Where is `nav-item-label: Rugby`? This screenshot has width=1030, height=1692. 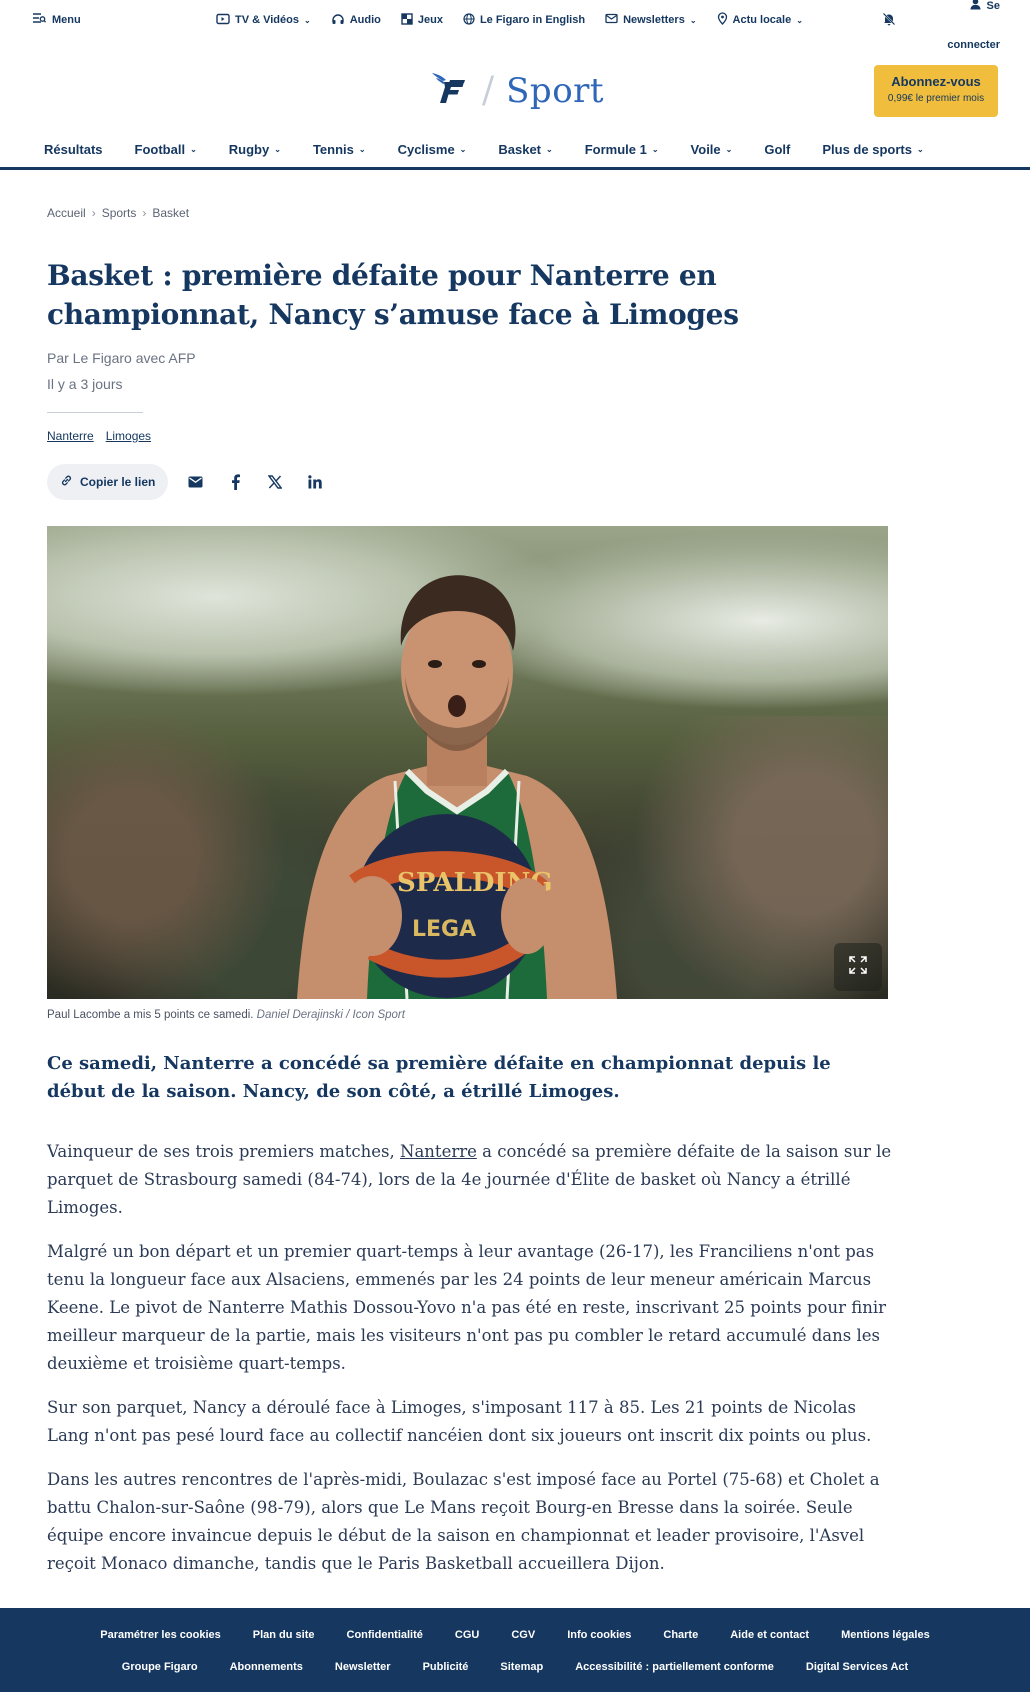
nav-item-label: Rugby is located at coordinates (249, 149).